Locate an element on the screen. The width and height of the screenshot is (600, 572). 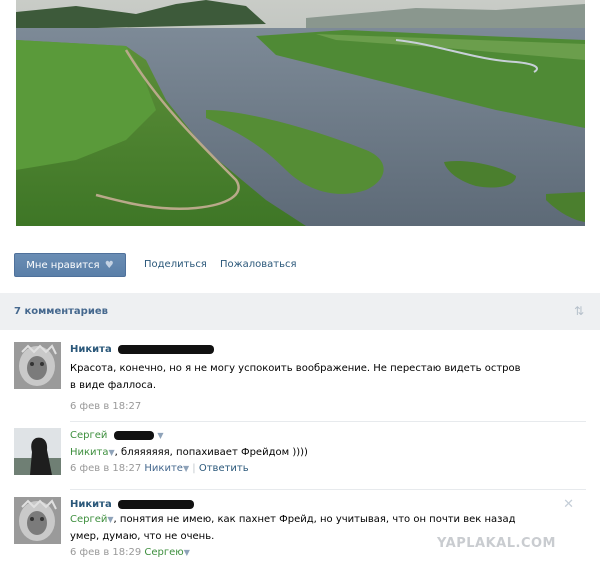
comments-header: 7 комментариев ⇅ is located at coordinates (300, 311).